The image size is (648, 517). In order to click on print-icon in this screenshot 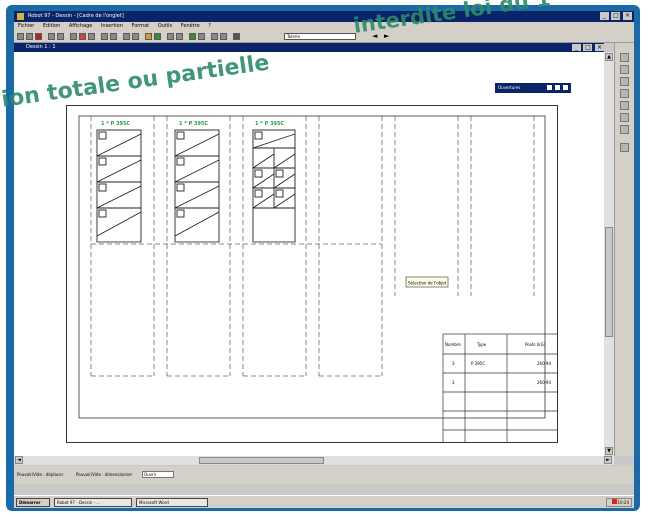, I will do `click(51, 36)`.